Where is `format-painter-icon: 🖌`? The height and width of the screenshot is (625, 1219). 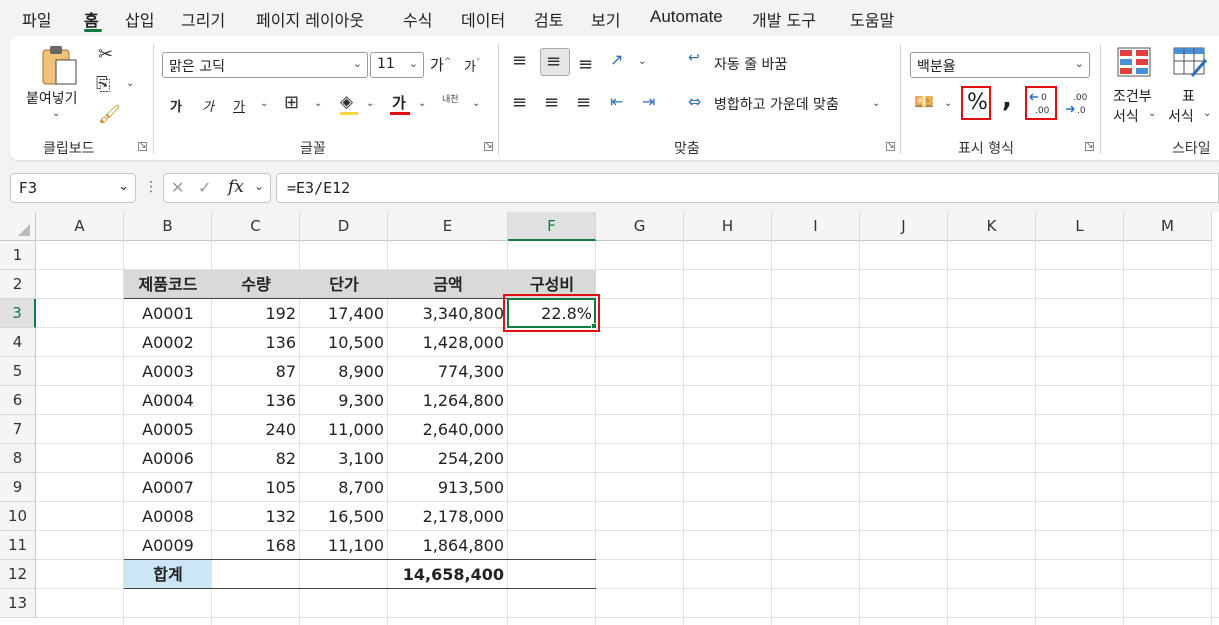
format-painter-icon: 🖌 is located at coordinates (109, 114).